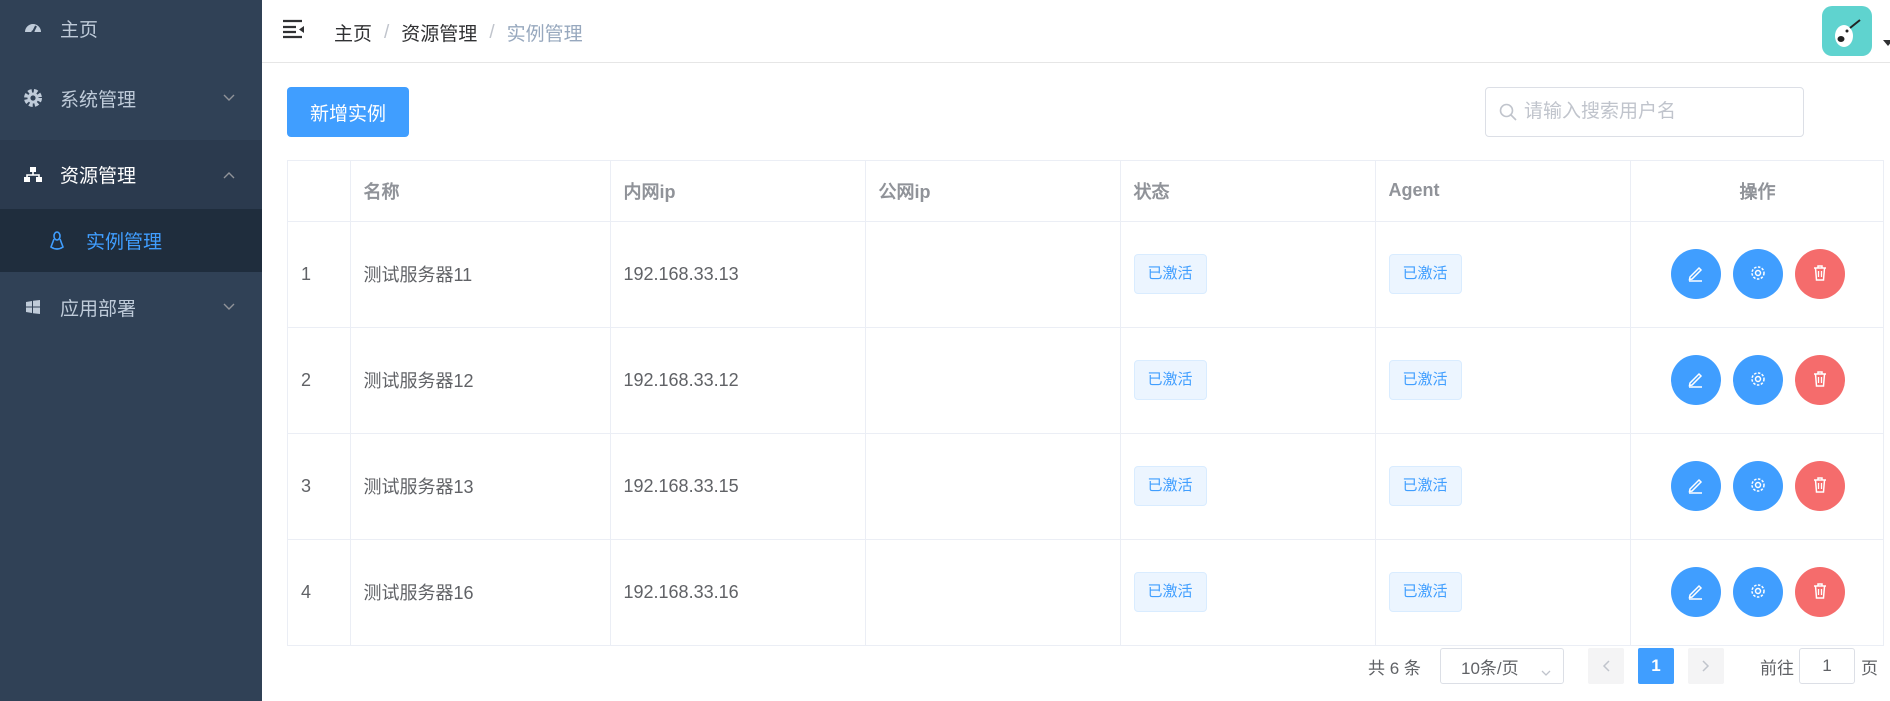 The height and width of the screenshot is (701, 1890). I want to click on sidebar: 主页 系统管理 资源管理 实例管理 应用部署, so click(131, 350).